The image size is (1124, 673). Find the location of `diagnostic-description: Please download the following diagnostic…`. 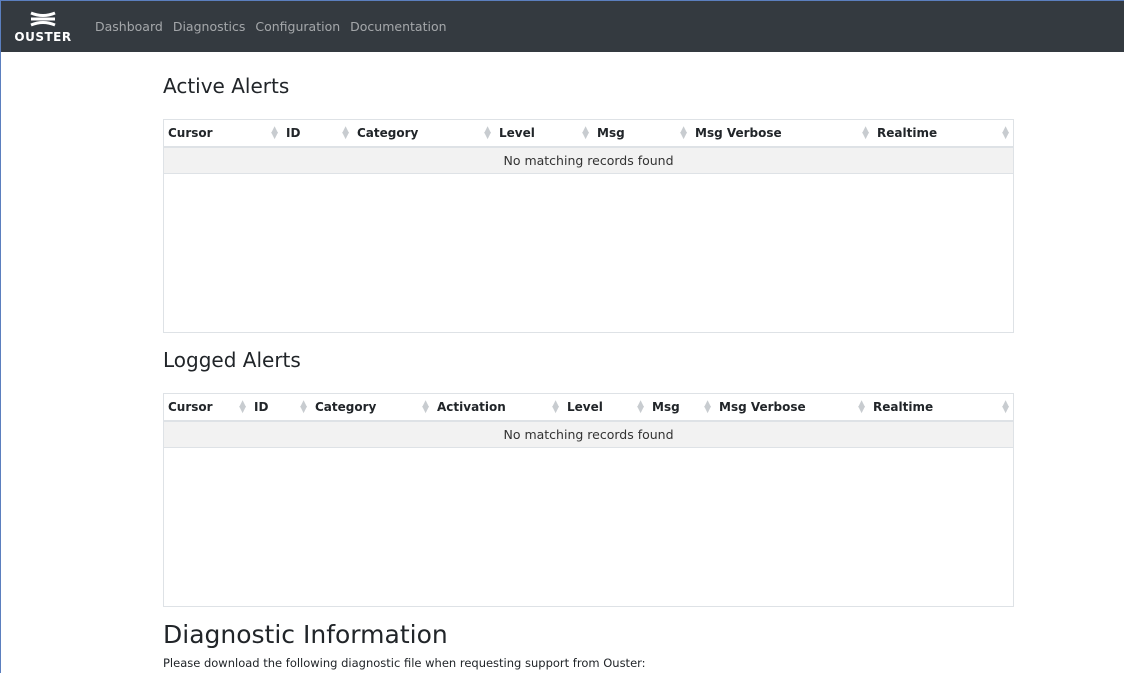

diagnostic-description: Please download the following diagnostic… is located at coordinates (404, 663).